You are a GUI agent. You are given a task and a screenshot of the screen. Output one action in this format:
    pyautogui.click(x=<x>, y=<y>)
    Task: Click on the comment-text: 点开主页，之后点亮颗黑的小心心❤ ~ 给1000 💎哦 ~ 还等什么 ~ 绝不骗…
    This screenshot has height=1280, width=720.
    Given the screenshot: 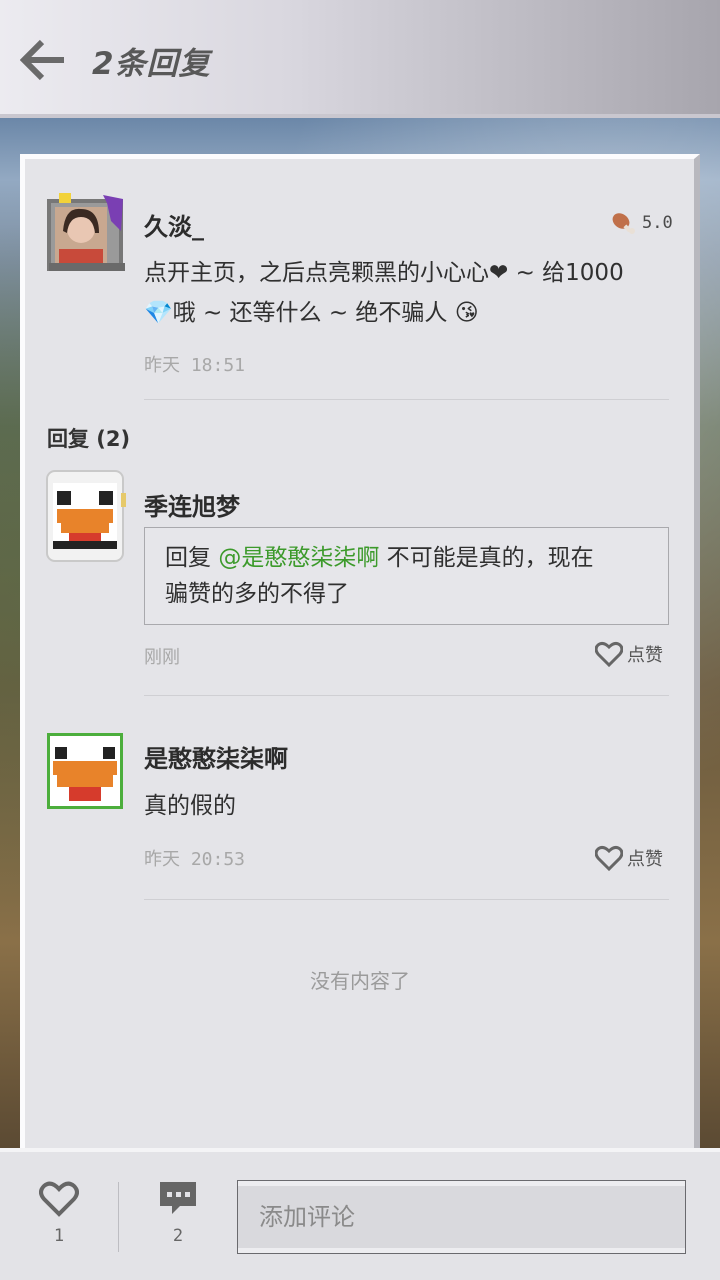 What is the action you would take?
    pyautogui.click(x=414, y=293)
    